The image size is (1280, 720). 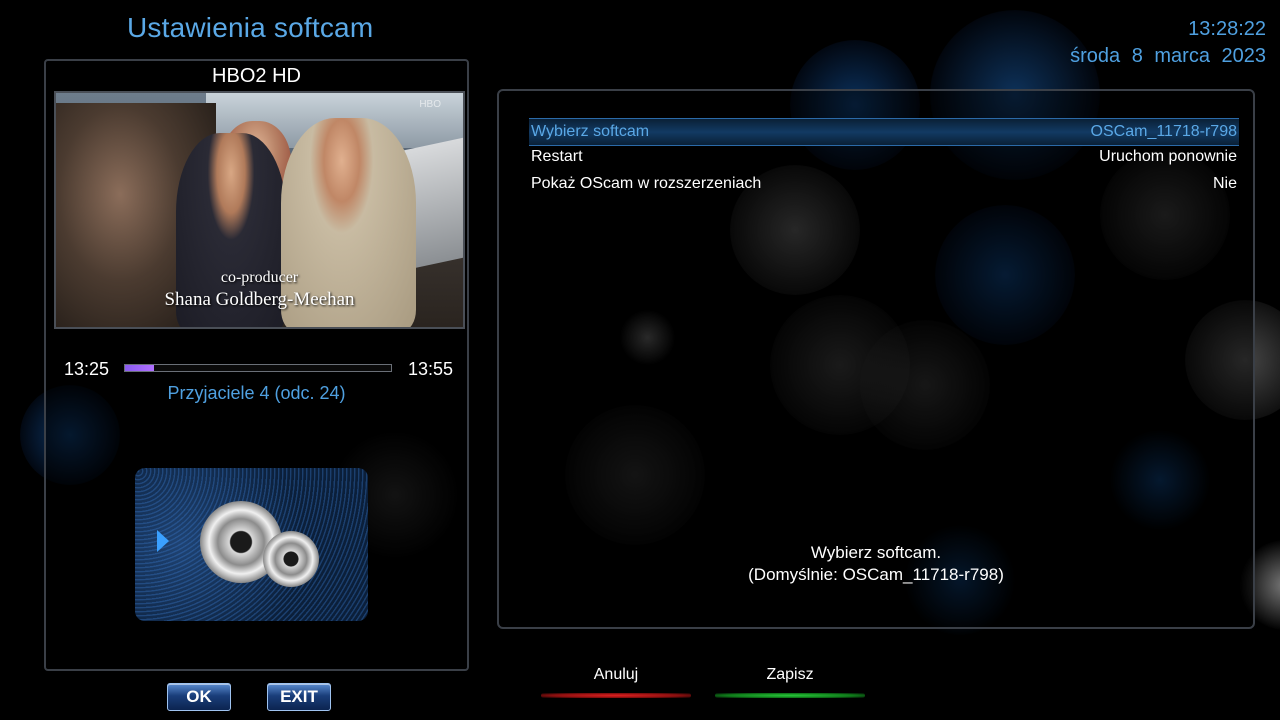 What do you see at coordinates (259, 277) in the screenshot?
I see `video-caption-role: co-producer` at bounding box center [259, 277].